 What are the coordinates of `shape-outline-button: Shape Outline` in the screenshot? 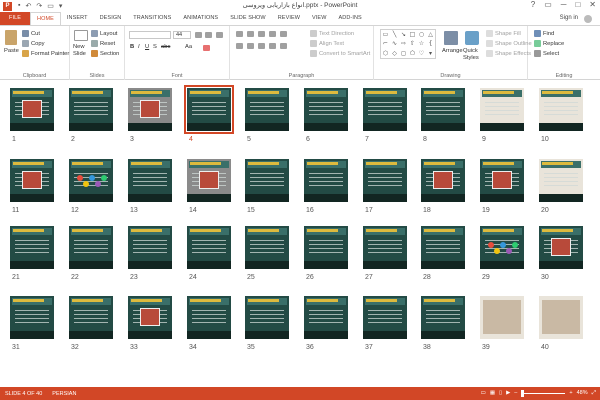 It's located at (509, 43).